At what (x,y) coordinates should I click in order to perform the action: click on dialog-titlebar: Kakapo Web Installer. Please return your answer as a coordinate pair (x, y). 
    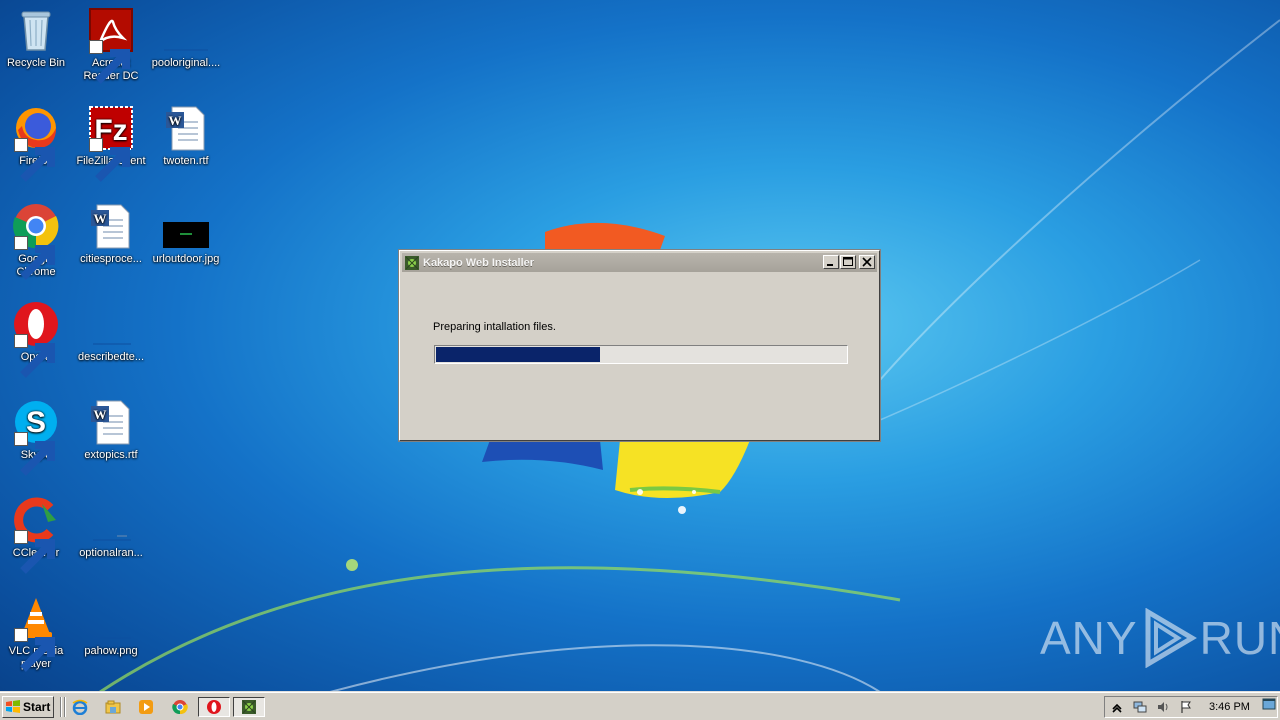
    Looking at the image, I should click on (639, 262).